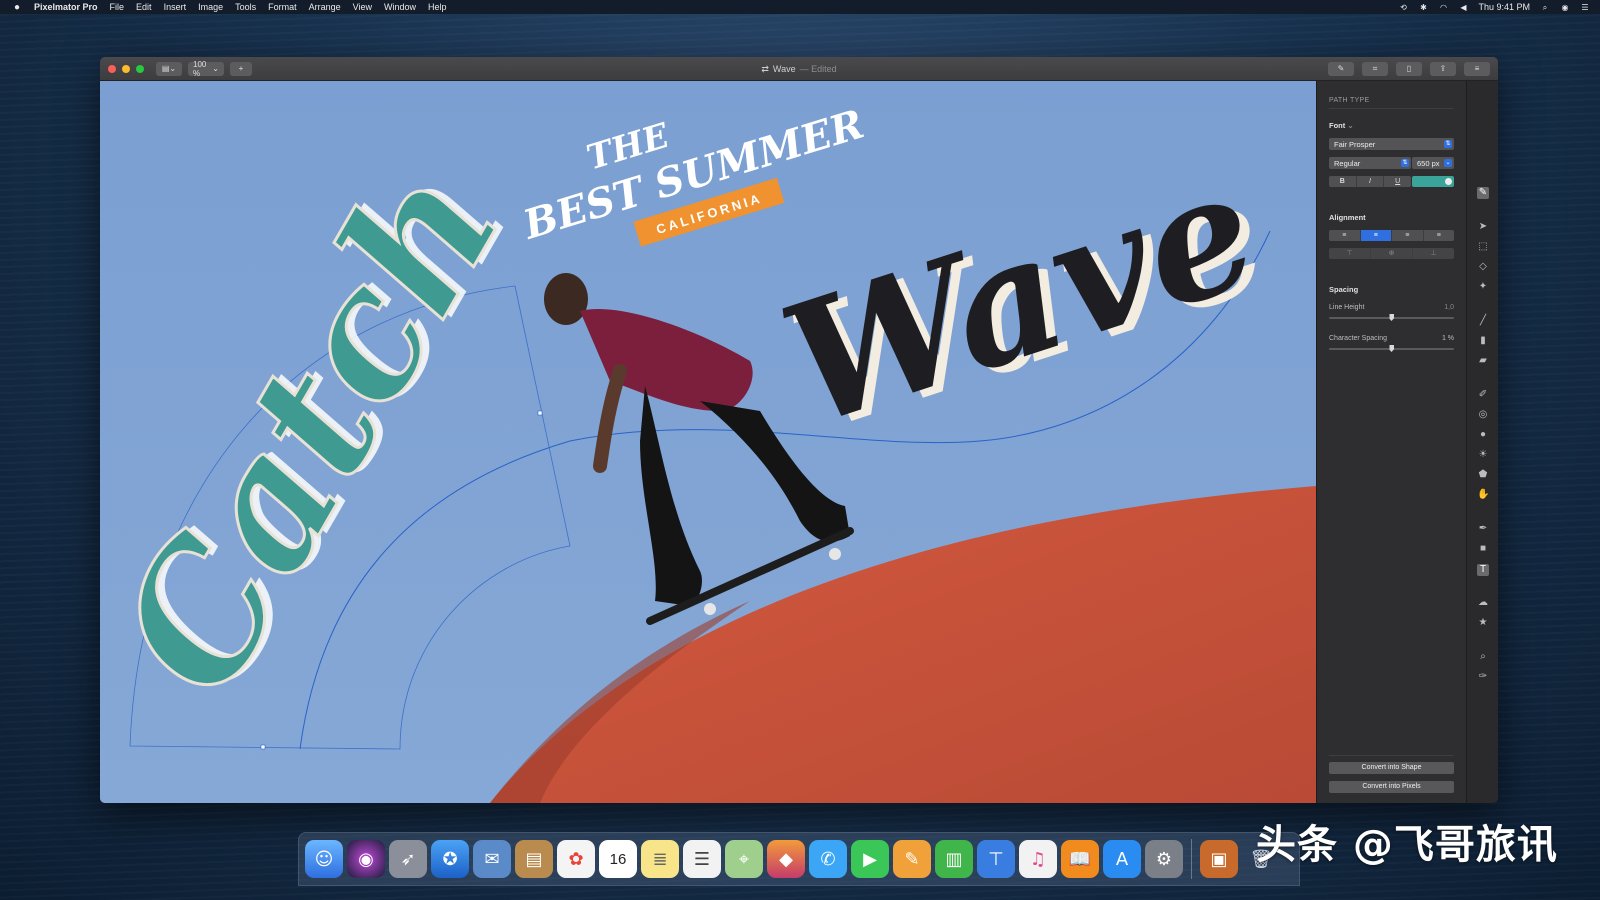  What do you see at coordinates (702, 859) in the screenshot?
I see `reminders-icon: ☰` at bounding box center [702, 859].